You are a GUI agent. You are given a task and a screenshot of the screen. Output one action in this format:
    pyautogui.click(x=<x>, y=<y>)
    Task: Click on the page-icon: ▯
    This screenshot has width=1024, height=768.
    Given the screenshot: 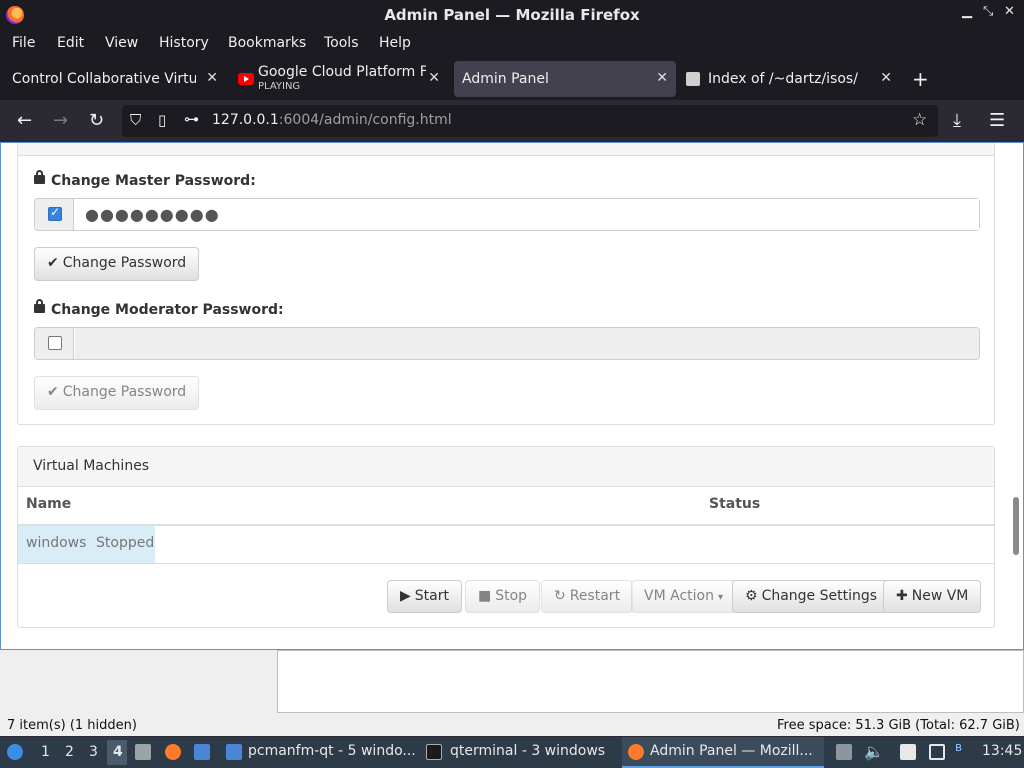 What is the action you would take?
    pyautogui.click(x=162, y=120)
    